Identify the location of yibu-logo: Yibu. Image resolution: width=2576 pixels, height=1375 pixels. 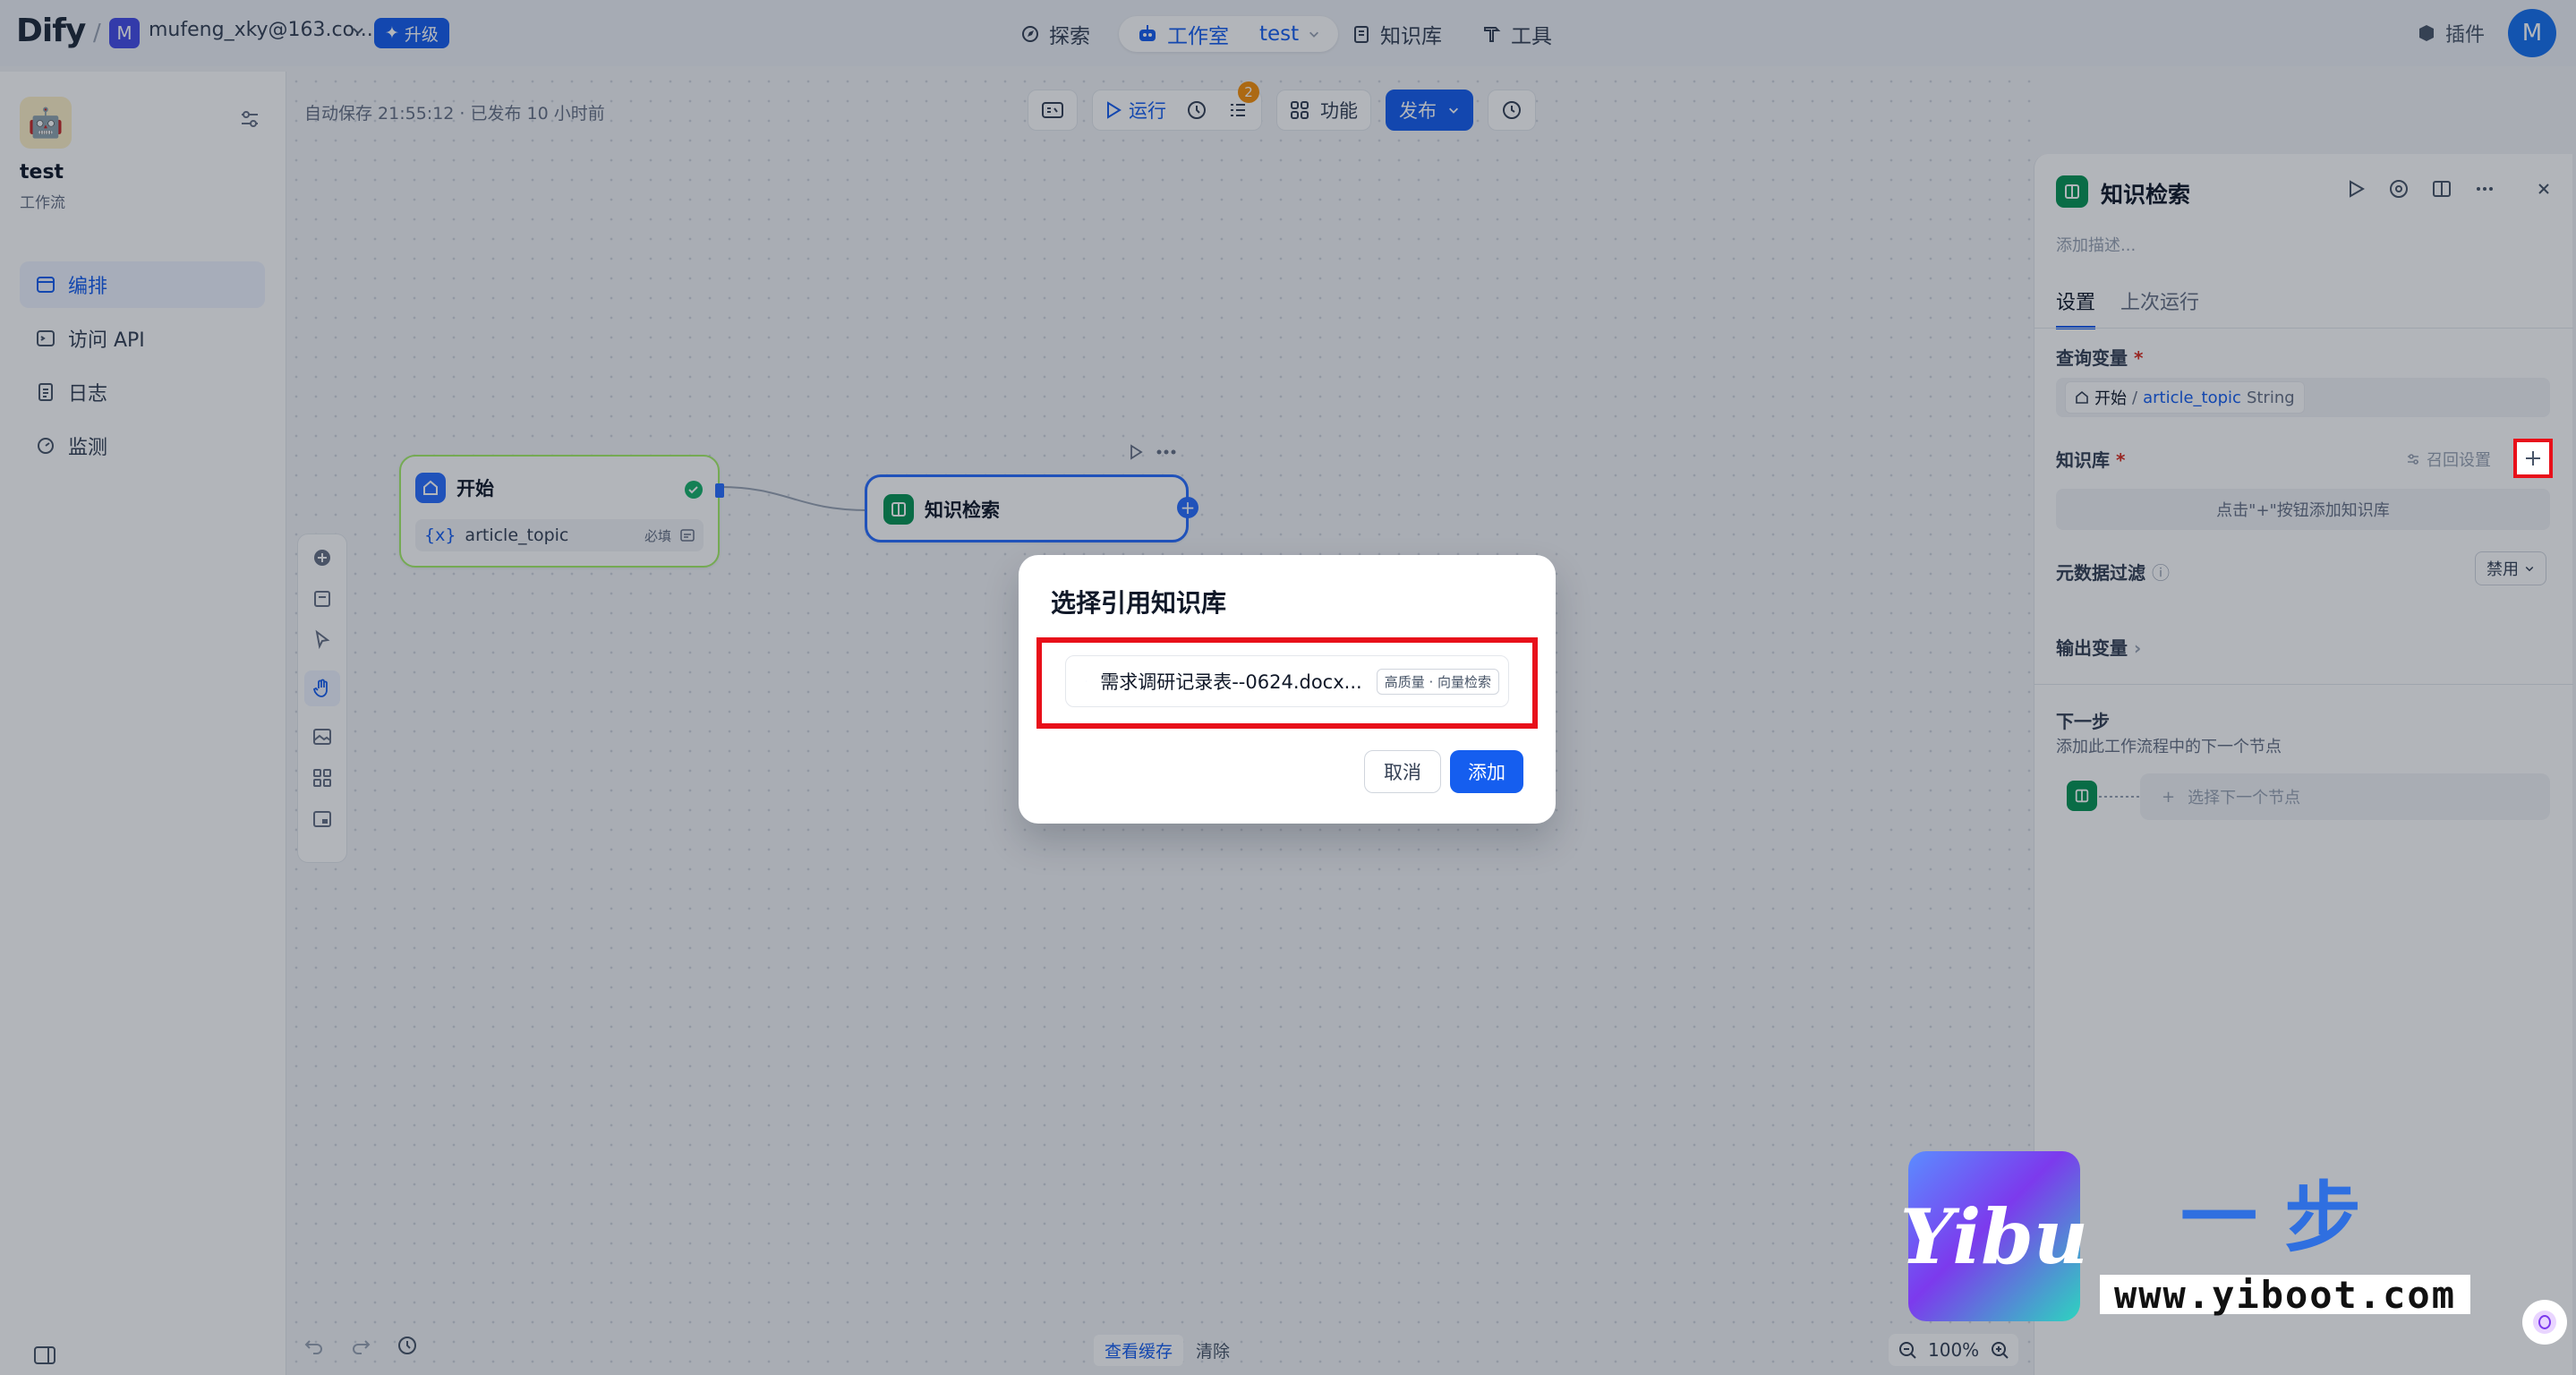
(1994, 1236).